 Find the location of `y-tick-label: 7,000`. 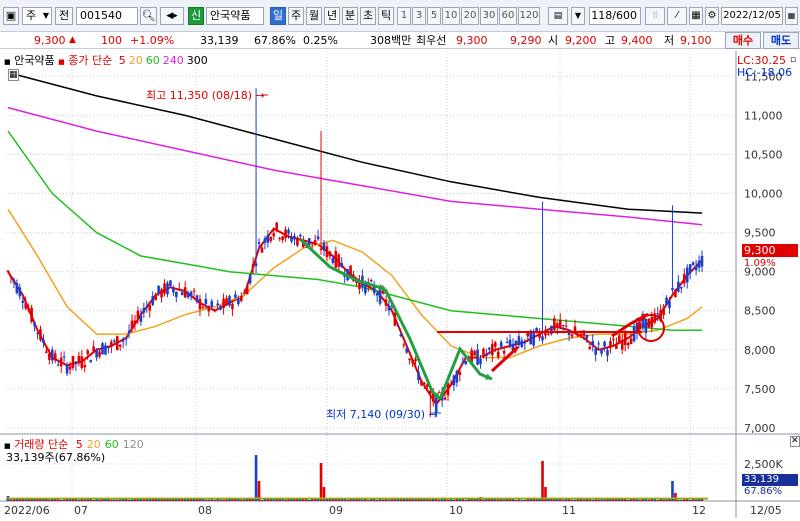

y-tick-label: 7,000 is located at coordinates (760, 428).